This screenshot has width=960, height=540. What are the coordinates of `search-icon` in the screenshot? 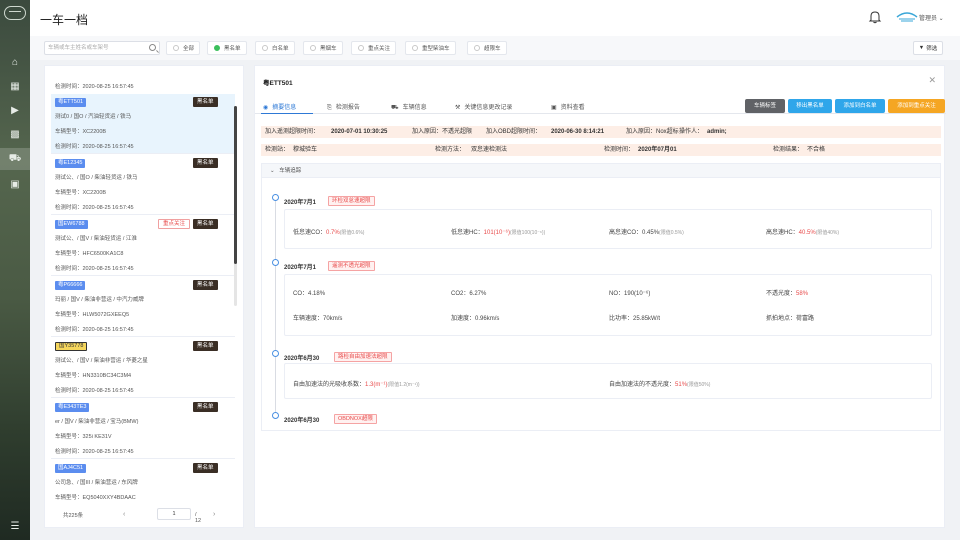 It's located at (152, 47).